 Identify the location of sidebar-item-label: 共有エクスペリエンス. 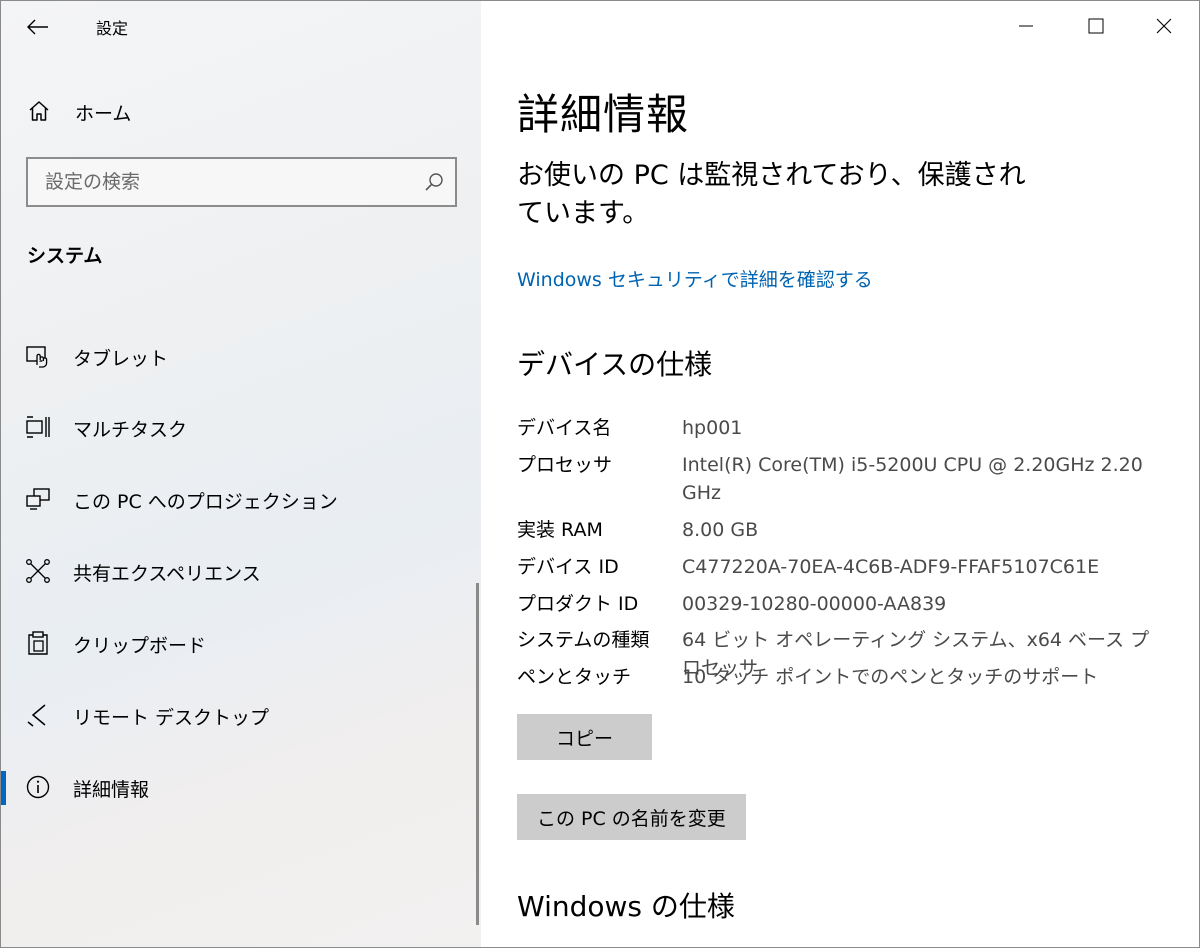
(167, 574).